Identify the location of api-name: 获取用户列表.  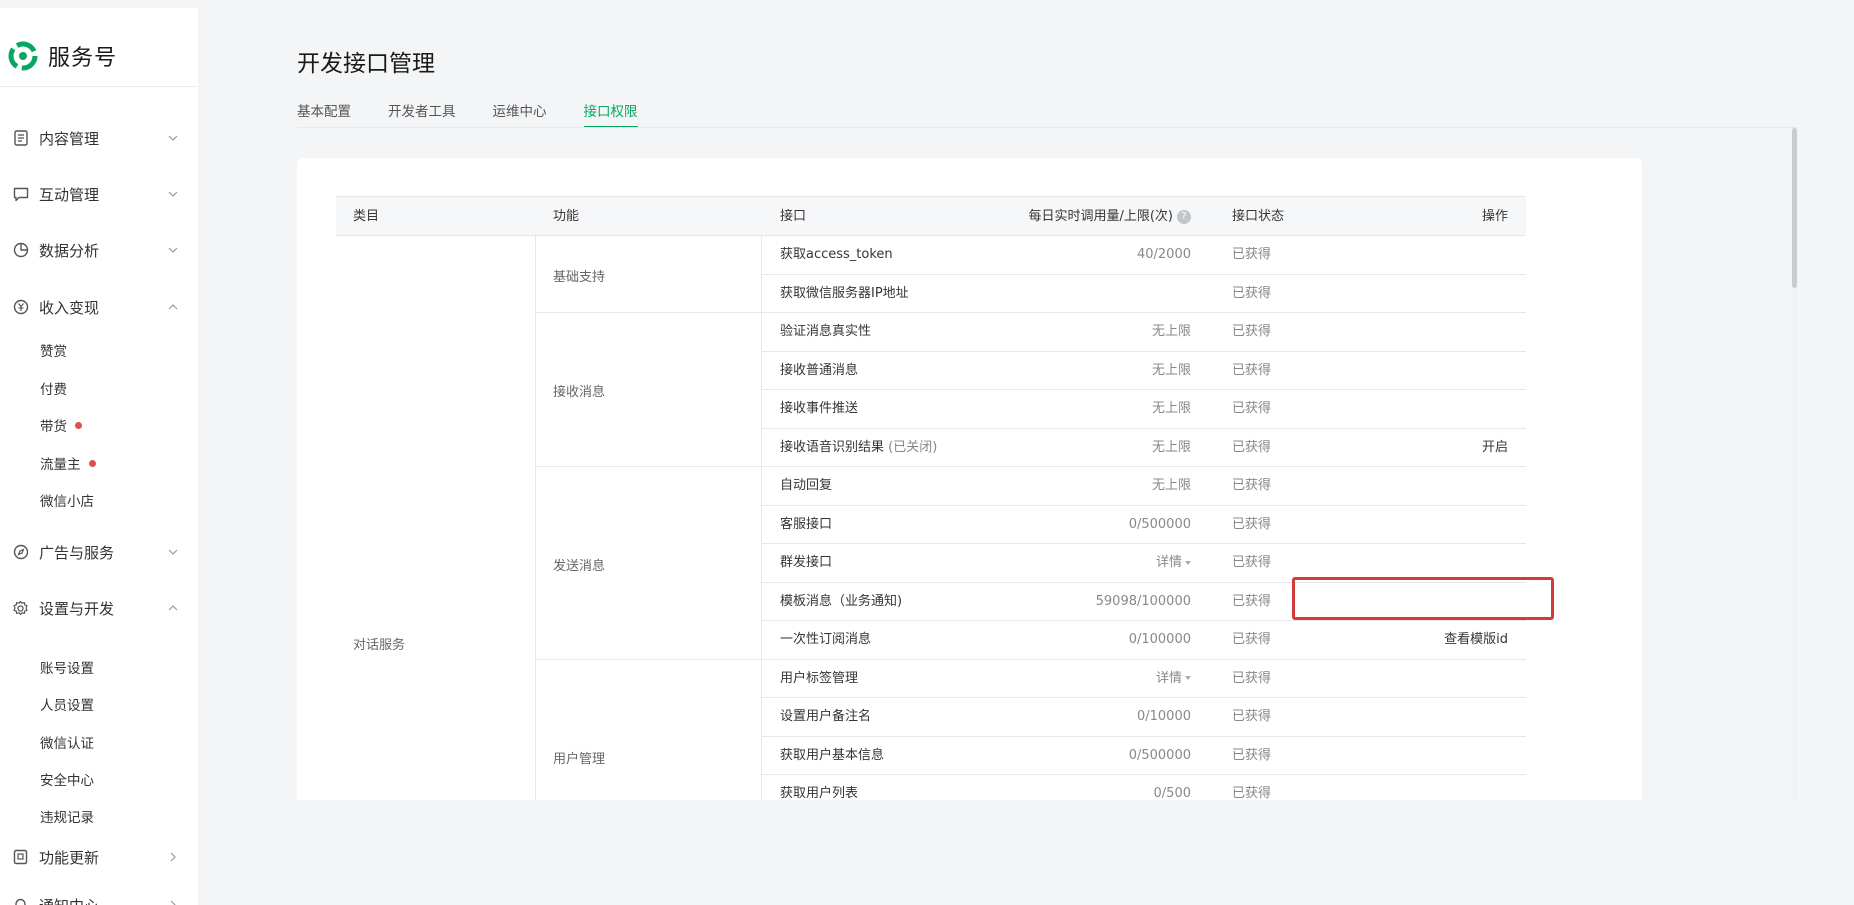
(819, 793).